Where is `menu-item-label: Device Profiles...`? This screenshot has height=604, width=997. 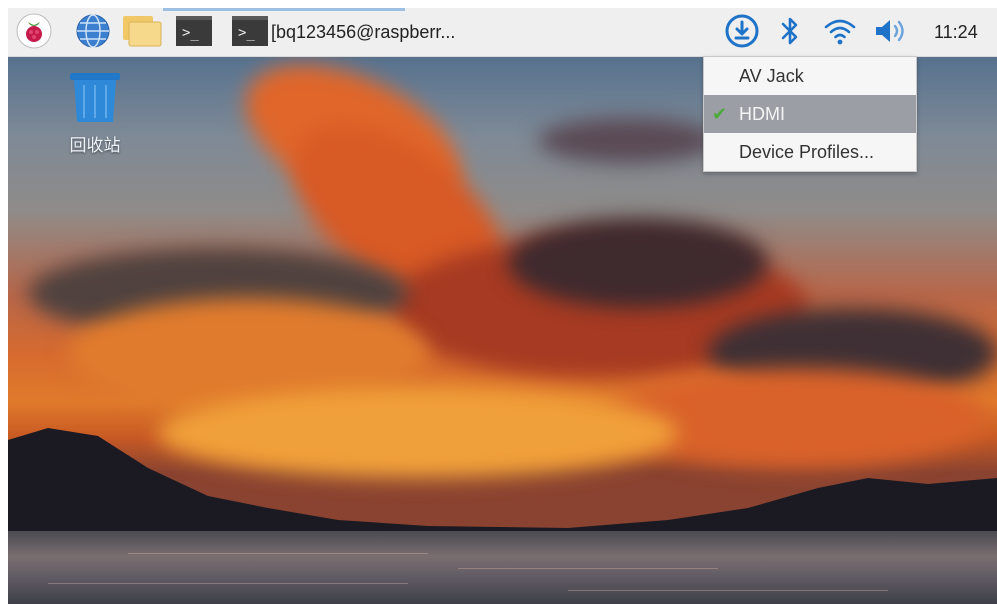
menu-item-label: Device Profiles... is located at coordinates (807, 152).